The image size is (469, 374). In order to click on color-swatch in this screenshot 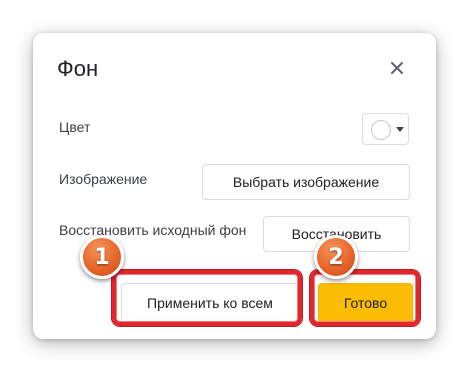, I will do `click(381, 130)`.